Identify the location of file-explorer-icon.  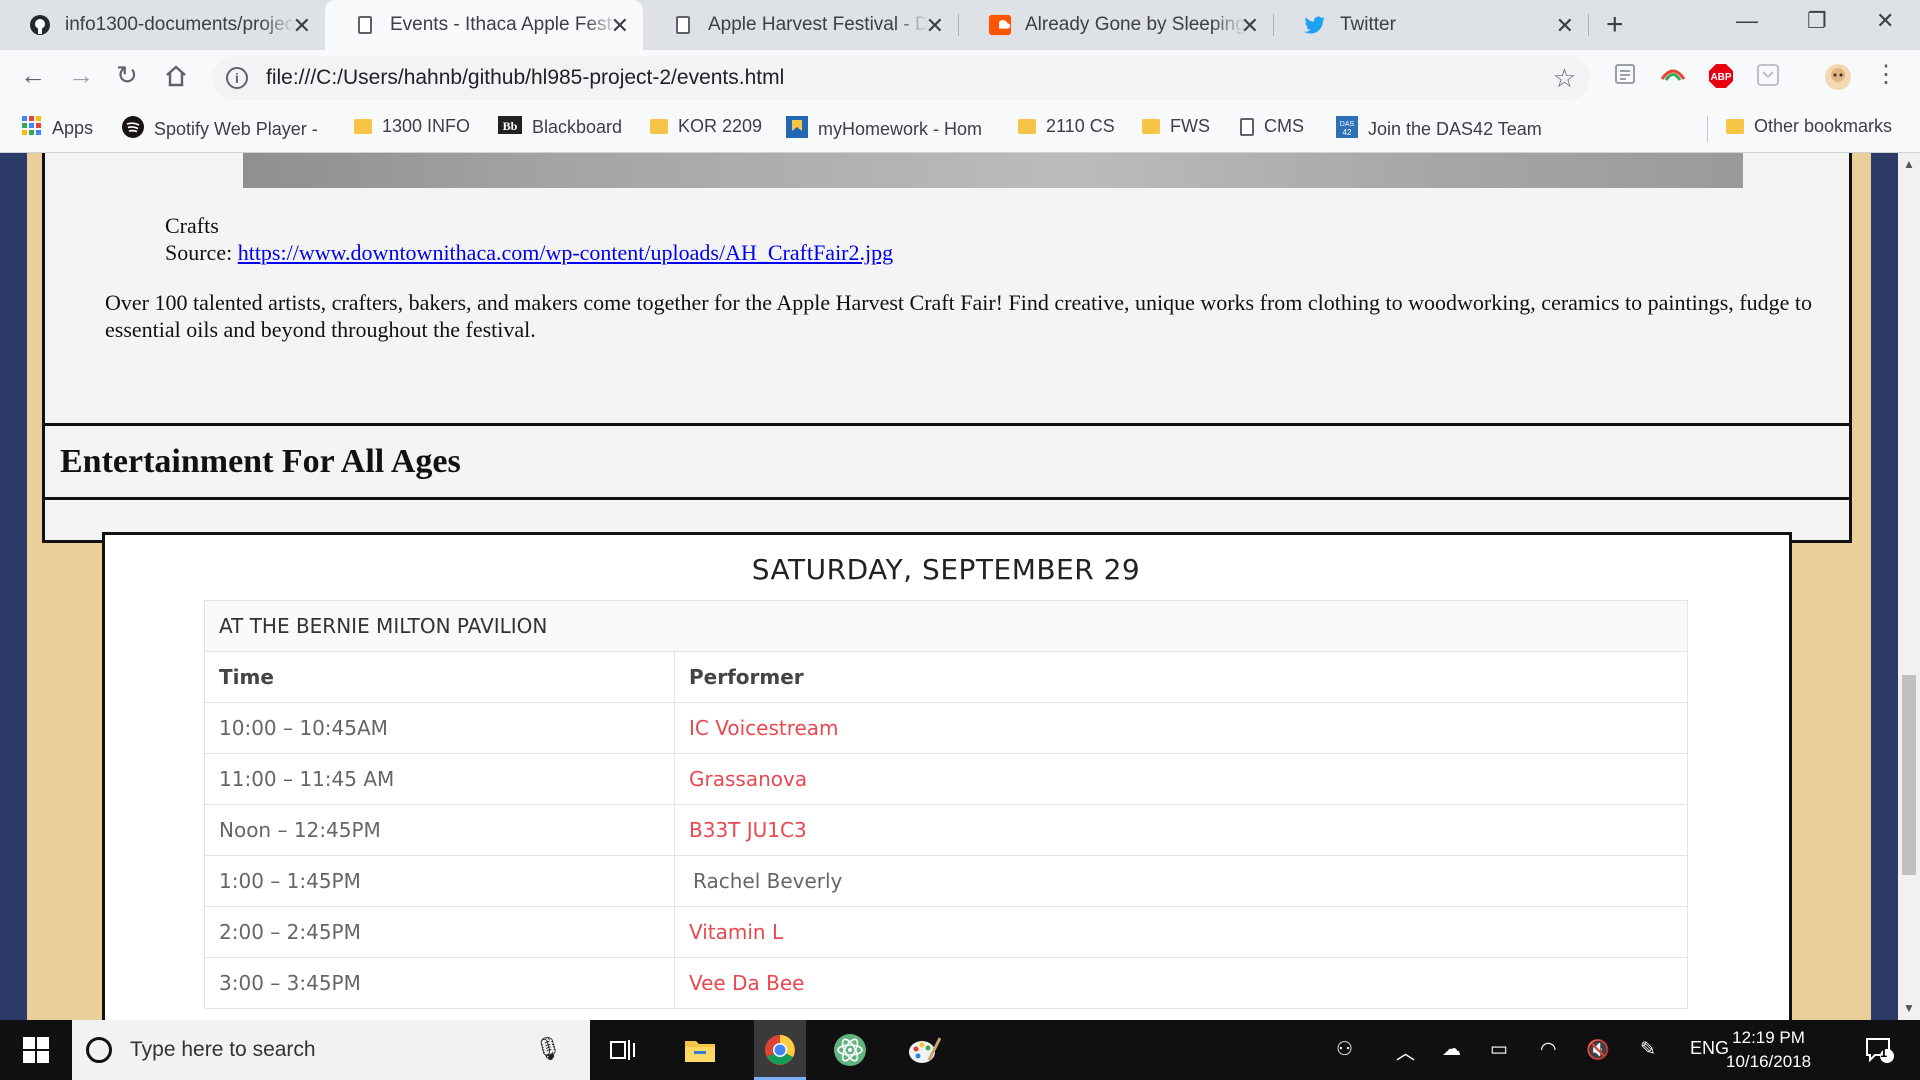
(700, 1050).